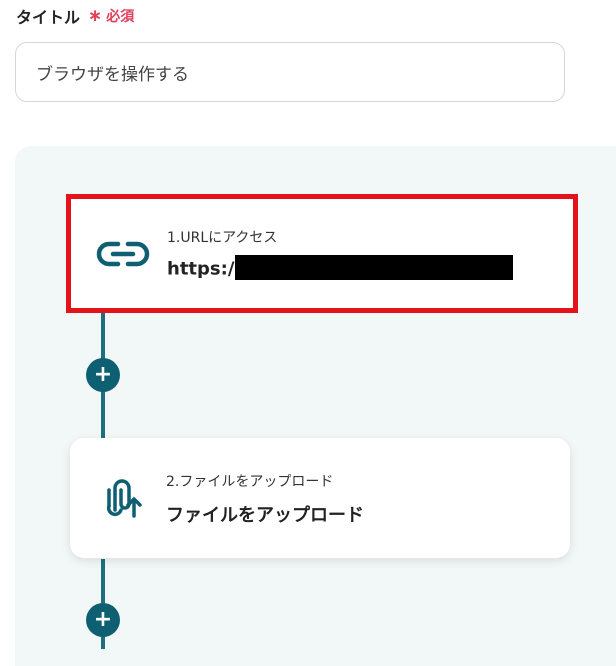 Image resolution: width=616 pixels, height=666 pixels. What do you see at coordinates (123, 254) in the screenshot?
I see `link-icon` at bounding box center [123, 254].